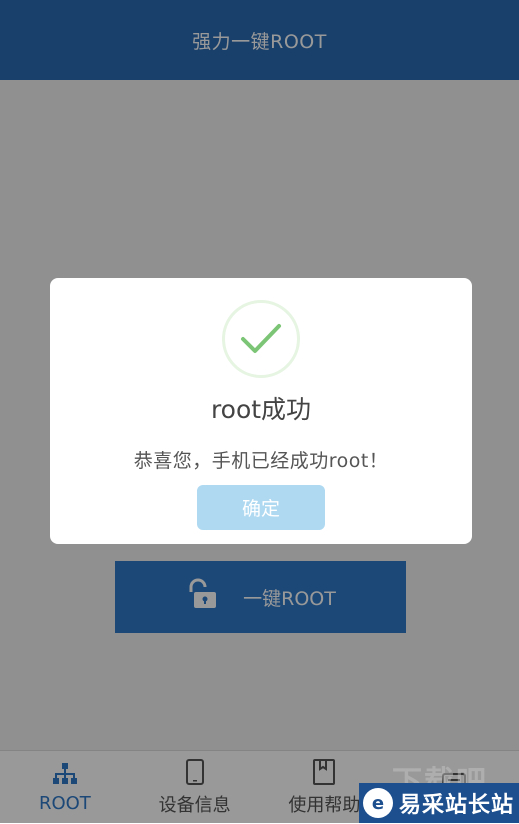 This screenshot has width=519, height=824. Describe the element at coordinates (261, 507) in the screenshot. I see `confirm-button: 确定` at that location.